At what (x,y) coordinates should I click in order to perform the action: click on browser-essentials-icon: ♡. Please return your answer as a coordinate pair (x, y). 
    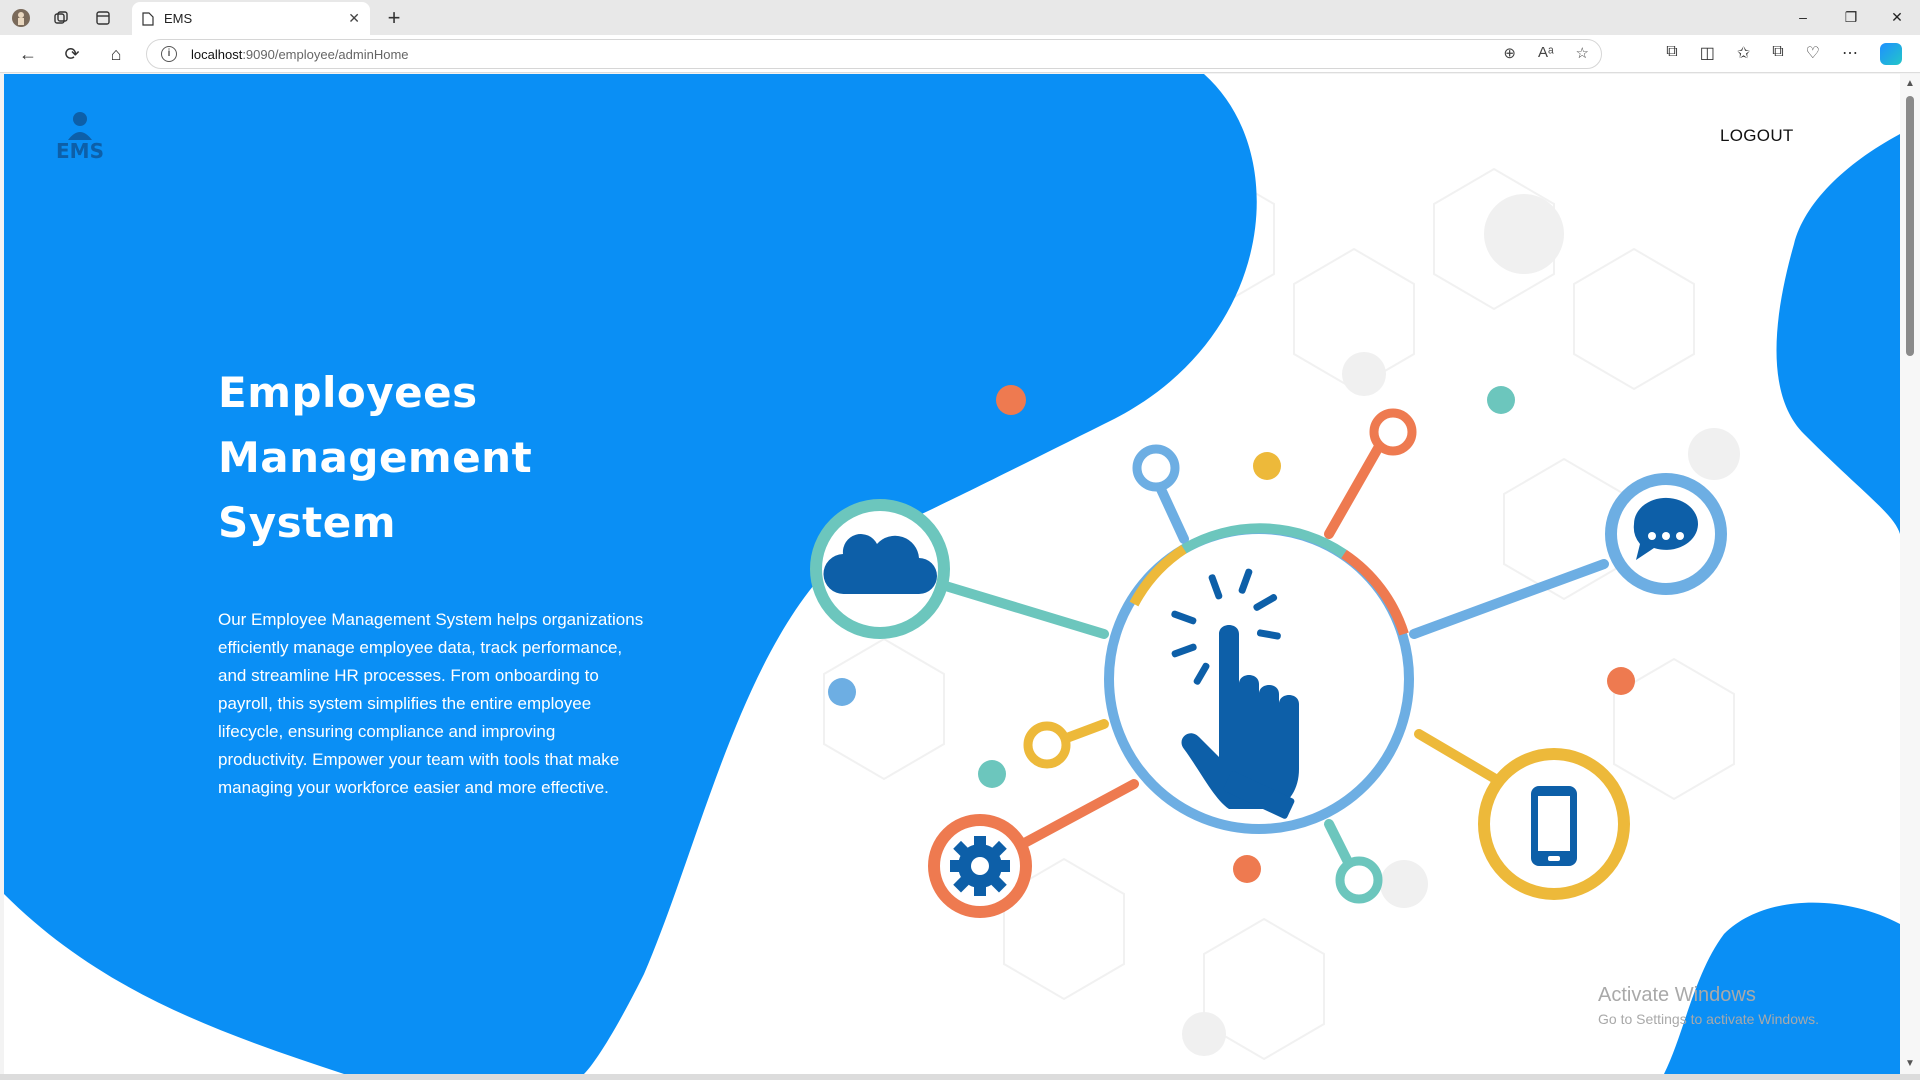
    Looking at the image, I should click on (1813, 54).